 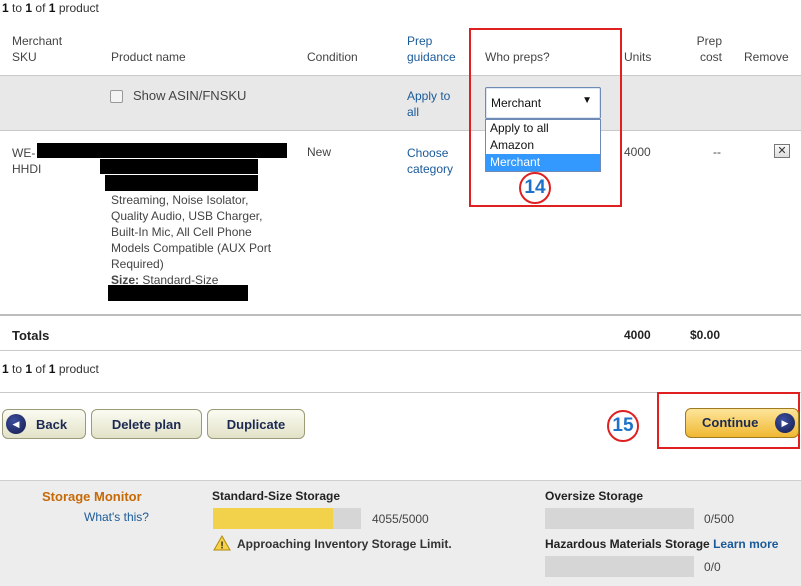 I want to click on hazmat-storage-value: 0/0, so click(x=712, y=567).